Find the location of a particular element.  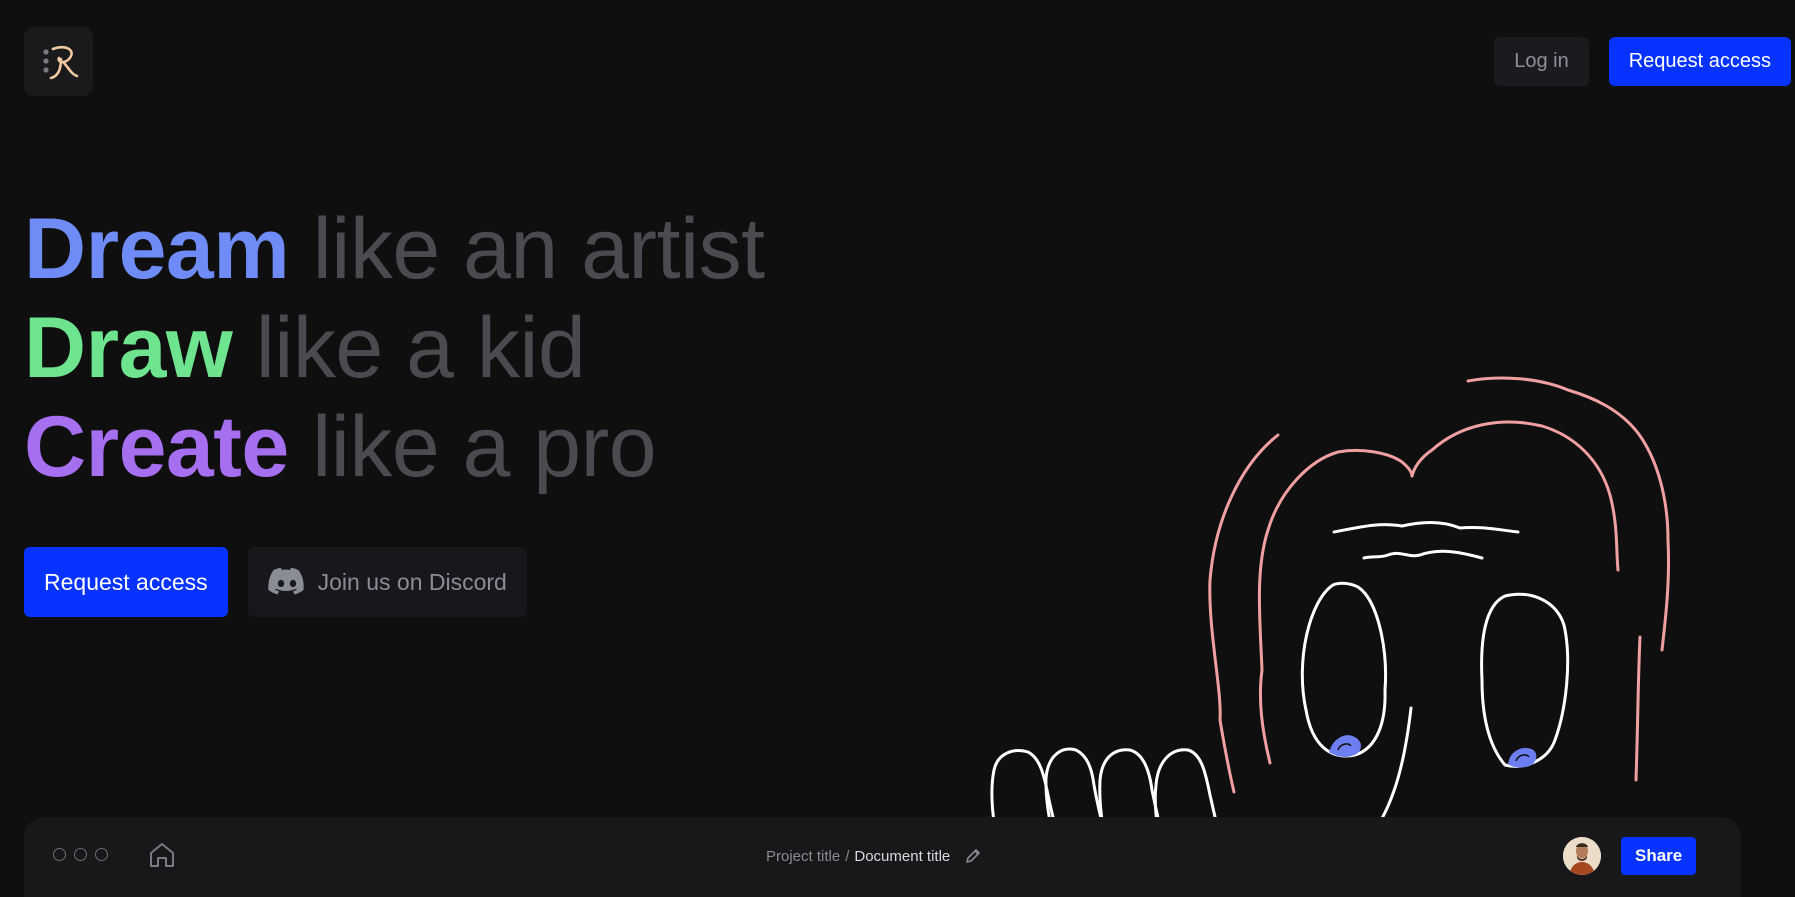

user-avatar-icon is located at coordinates (1582, 856).